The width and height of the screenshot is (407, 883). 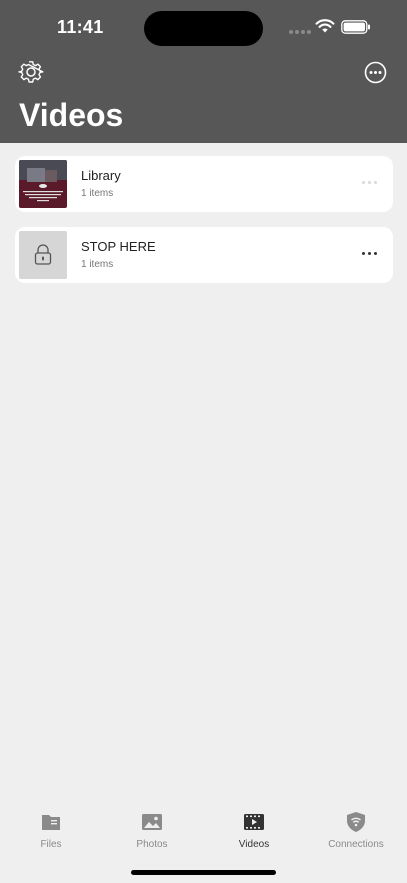 I want to click on tab-videos: Videos, so click(x=254, y=830).